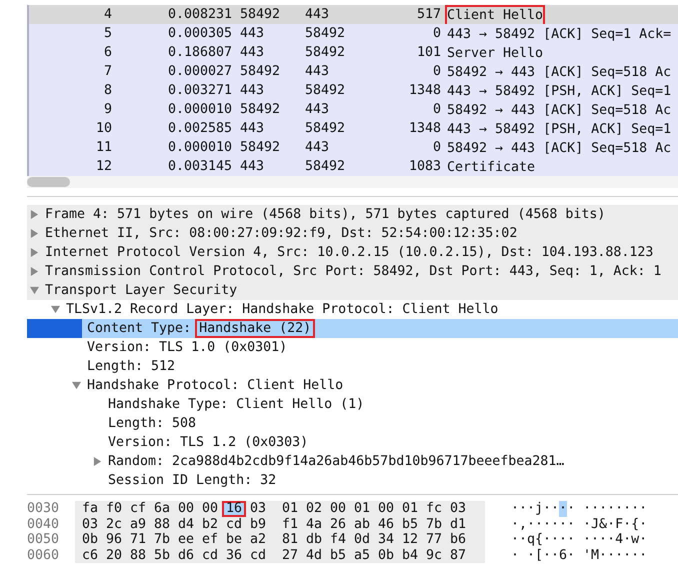  What do you see at coordinates (290, 540) in the screenshot?
I see `hex-byte: 81` at bounding box center [290, 540].